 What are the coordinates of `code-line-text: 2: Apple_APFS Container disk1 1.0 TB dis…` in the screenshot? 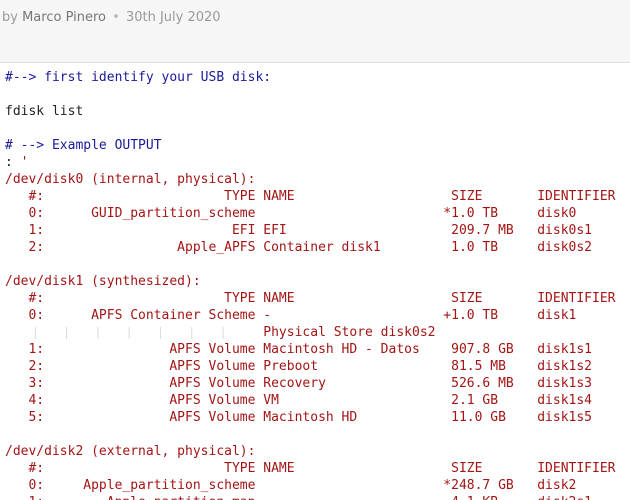 It's located at (298, 247).